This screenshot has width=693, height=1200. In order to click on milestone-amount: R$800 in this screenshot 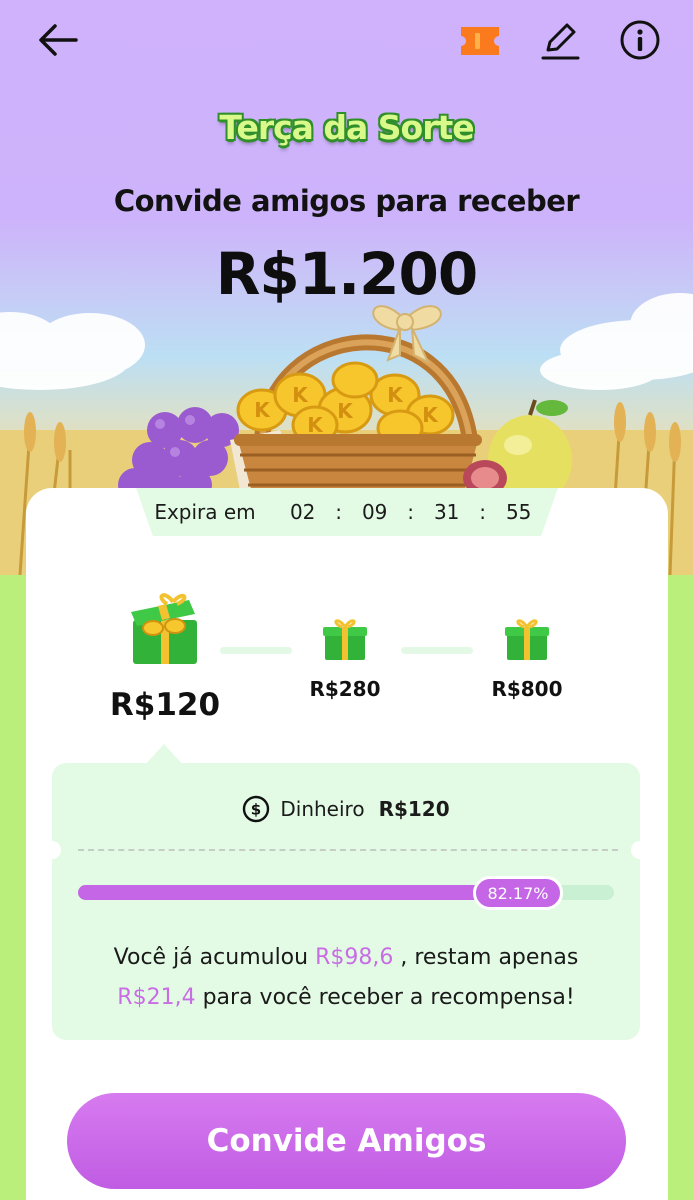, I will do `click(527, 689)`.